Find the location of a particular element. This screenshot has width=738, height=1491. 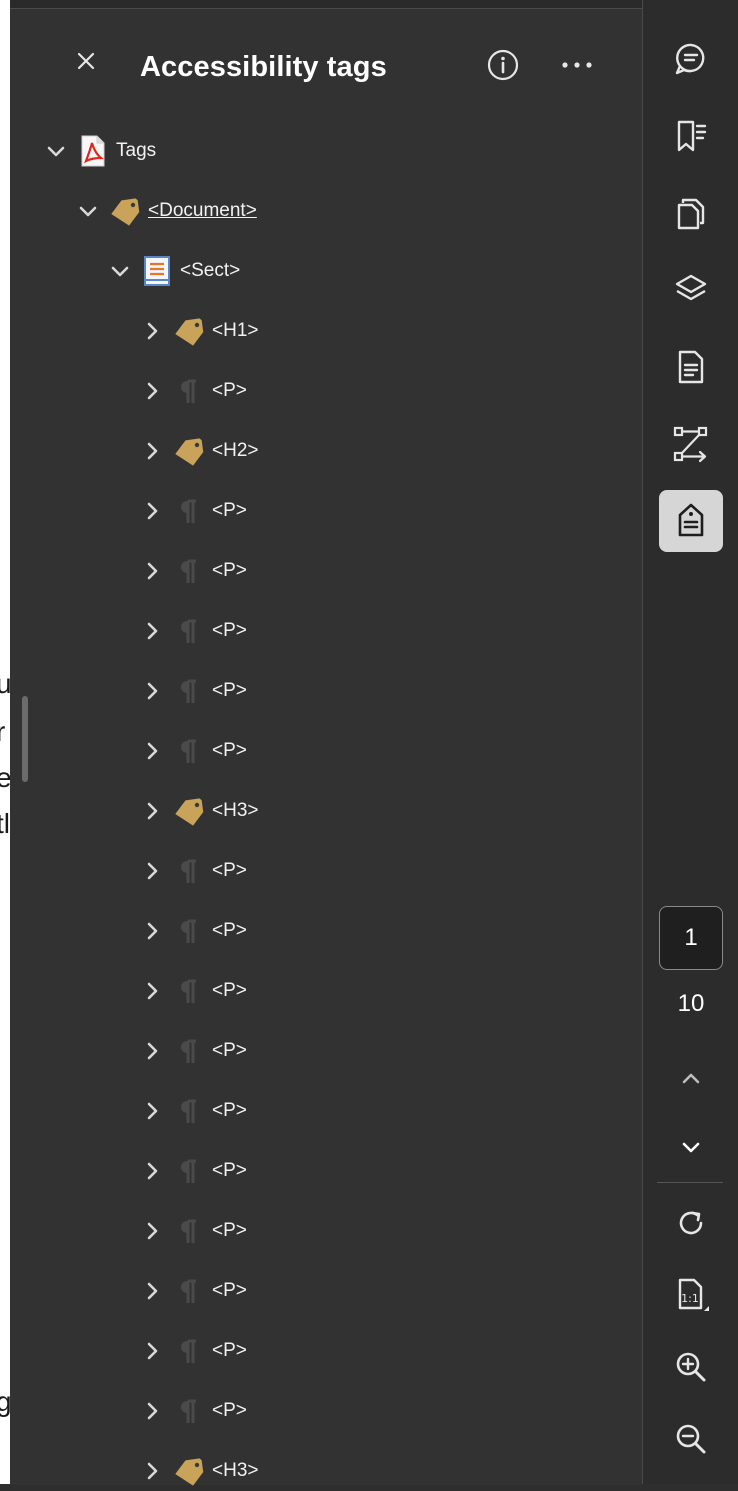

panel-header: Accessibility tags is located at coordinates (326, 64).